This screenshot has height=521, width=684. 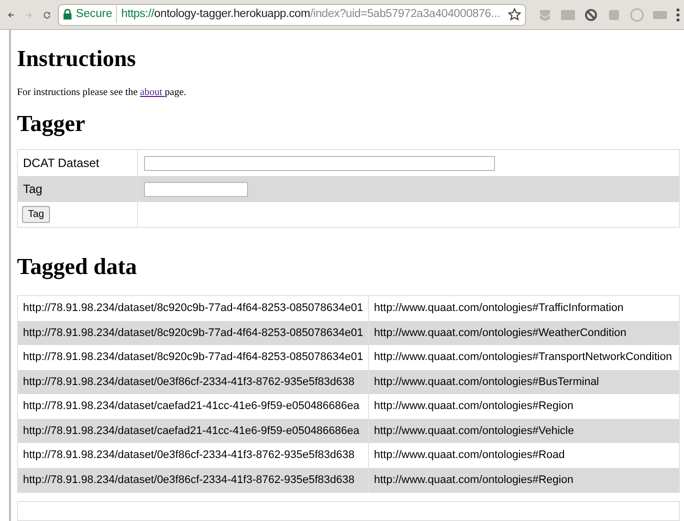 What do you see at coordinates (77, 267) in the screenshot?
I see `section-heading: Tagged data` at bounding box center [77, 267].